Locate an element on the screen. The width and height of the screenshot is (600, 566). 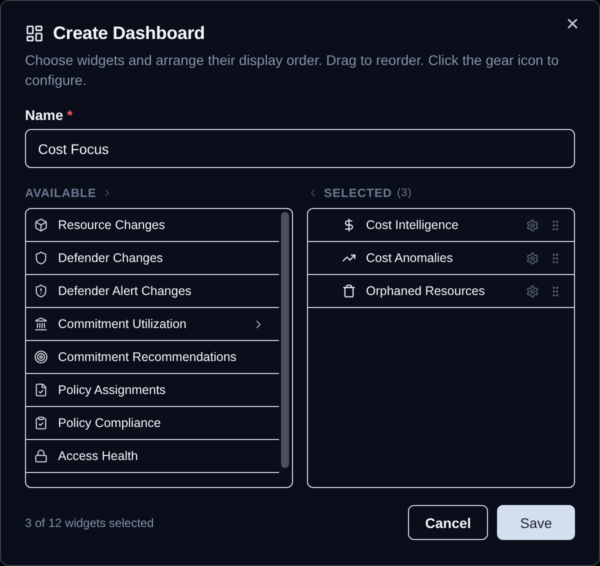
section-heading: SELECTED is located at coordinates (358, 193).